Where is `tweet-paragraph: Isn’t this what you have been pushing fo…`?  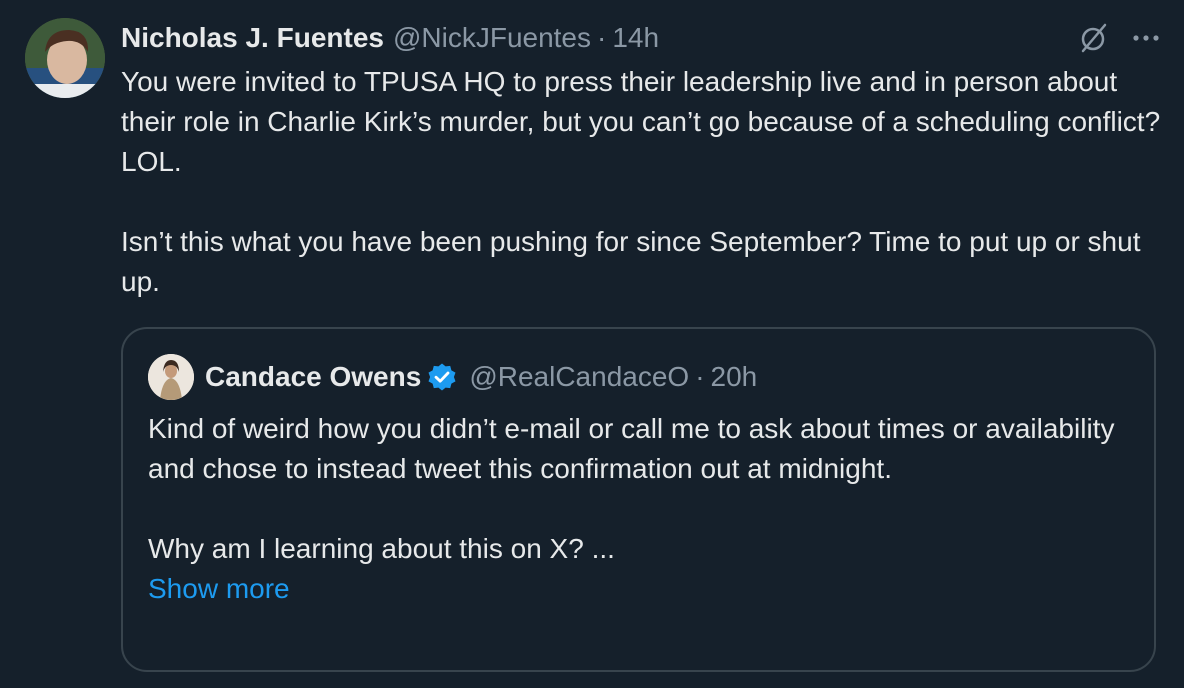
tweet-paragraph: Isn’t this what you have been pushing fo… is located at coordinates (631, 261).